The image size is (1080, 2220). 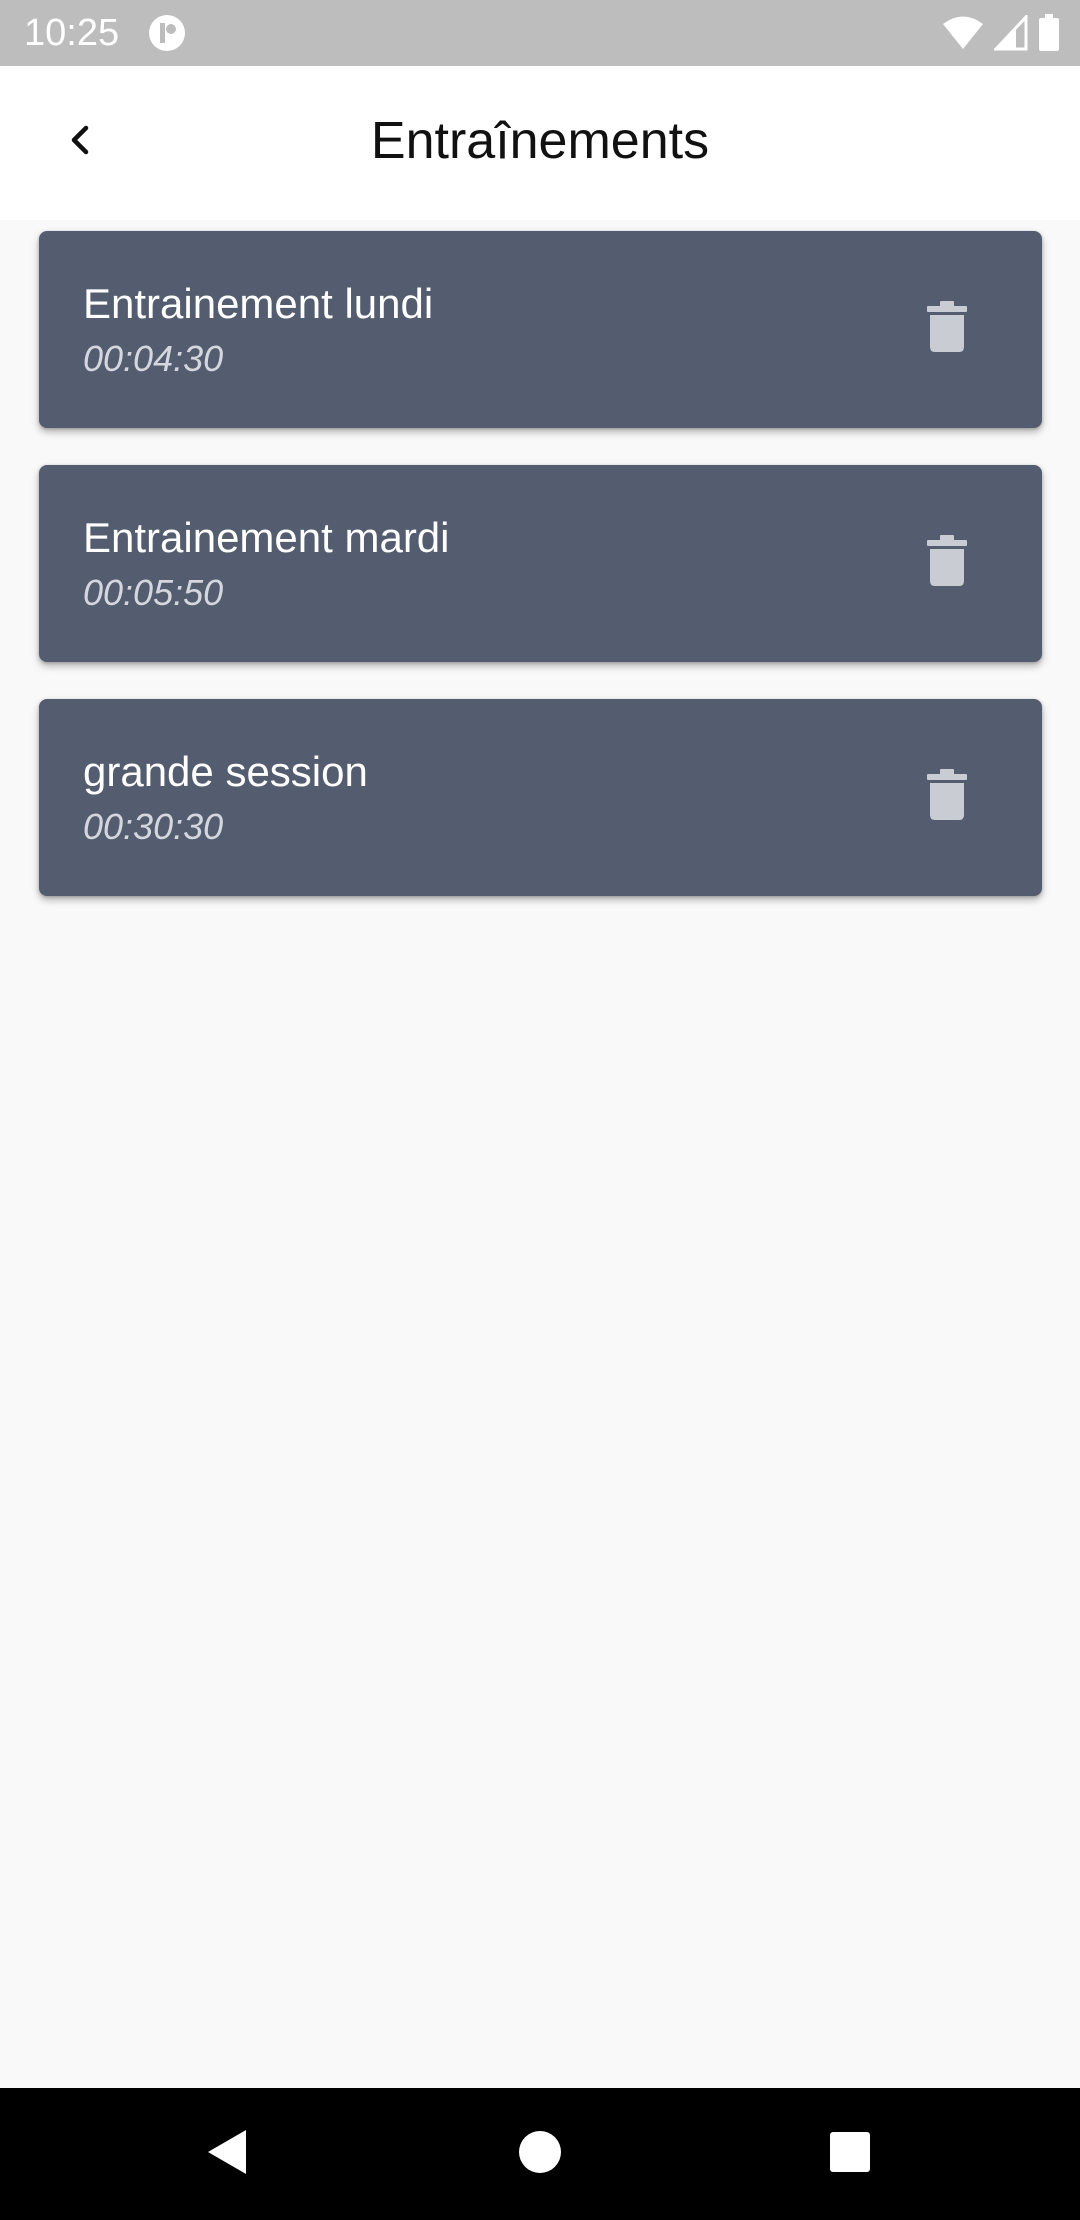 I want to click on workout-duration: 00:04:30, so click(x=153, y=358).